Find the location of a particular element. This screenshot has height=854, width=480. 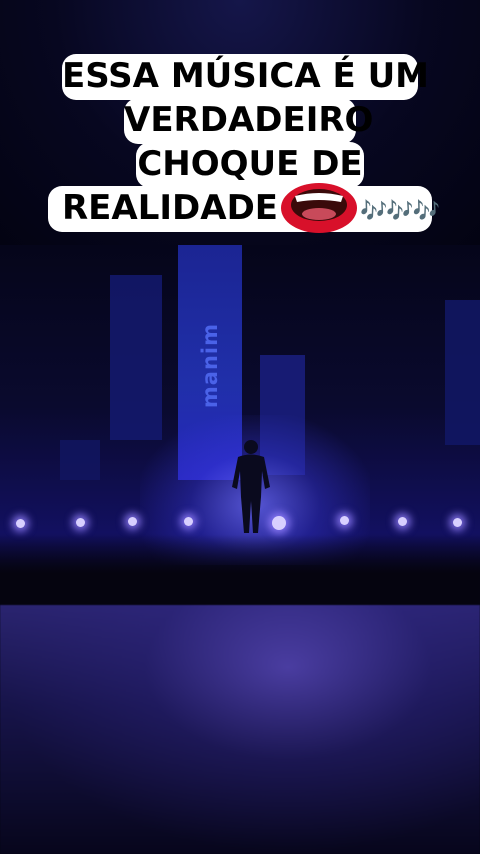

caption-line-4: REALIDADE 🎶🎶🎶 is located at coordinates (244, 208).